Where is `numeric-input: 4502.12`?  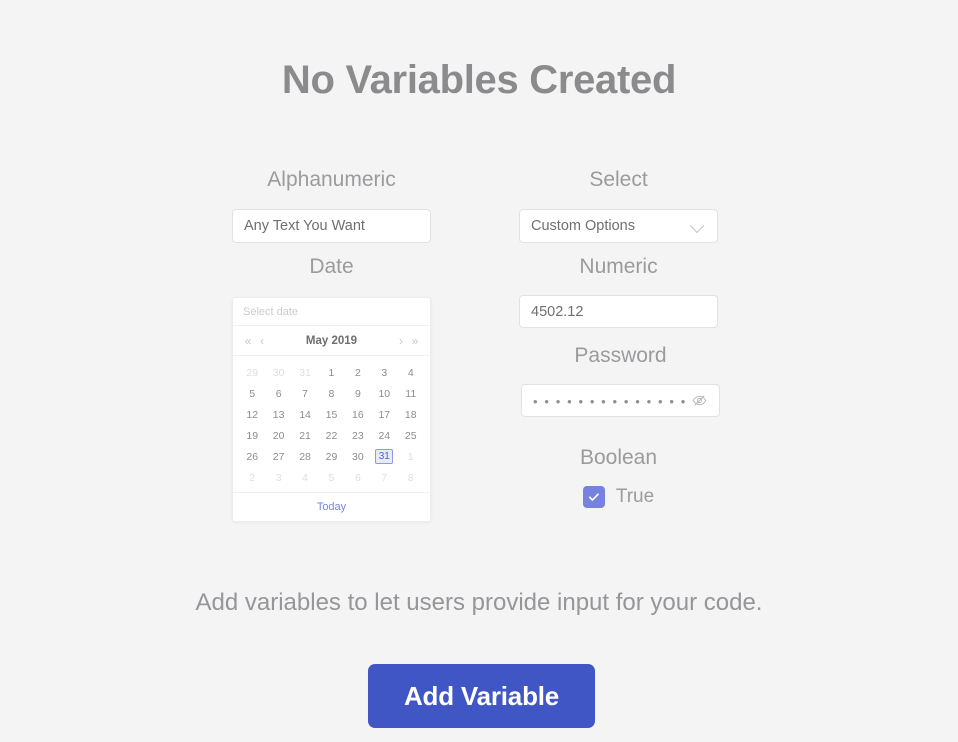 numeric-input: 4502.12 is located at coordinates (618, 311).